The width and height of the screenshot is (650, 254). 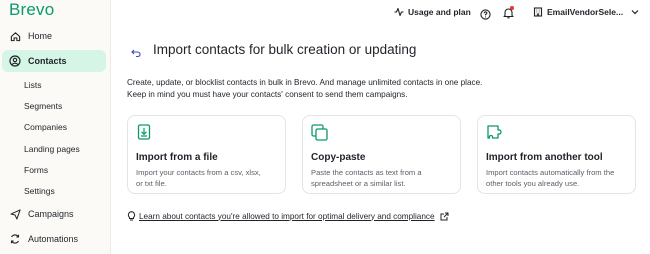 What do you see at coordinates (39, 191) in the screenshot?
I see `sidebar-subitem-settings: Settings` at bounding box center [39, 191].